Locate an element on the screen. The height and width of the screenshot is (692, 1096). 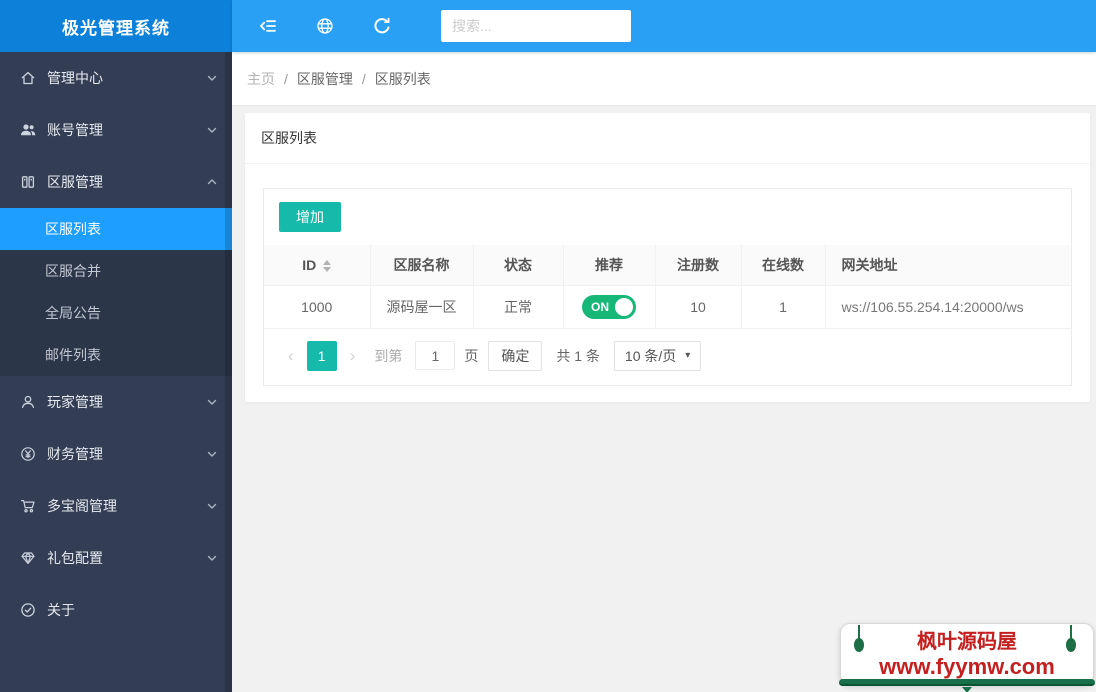
server-icon is located at coordinates (28, 182).